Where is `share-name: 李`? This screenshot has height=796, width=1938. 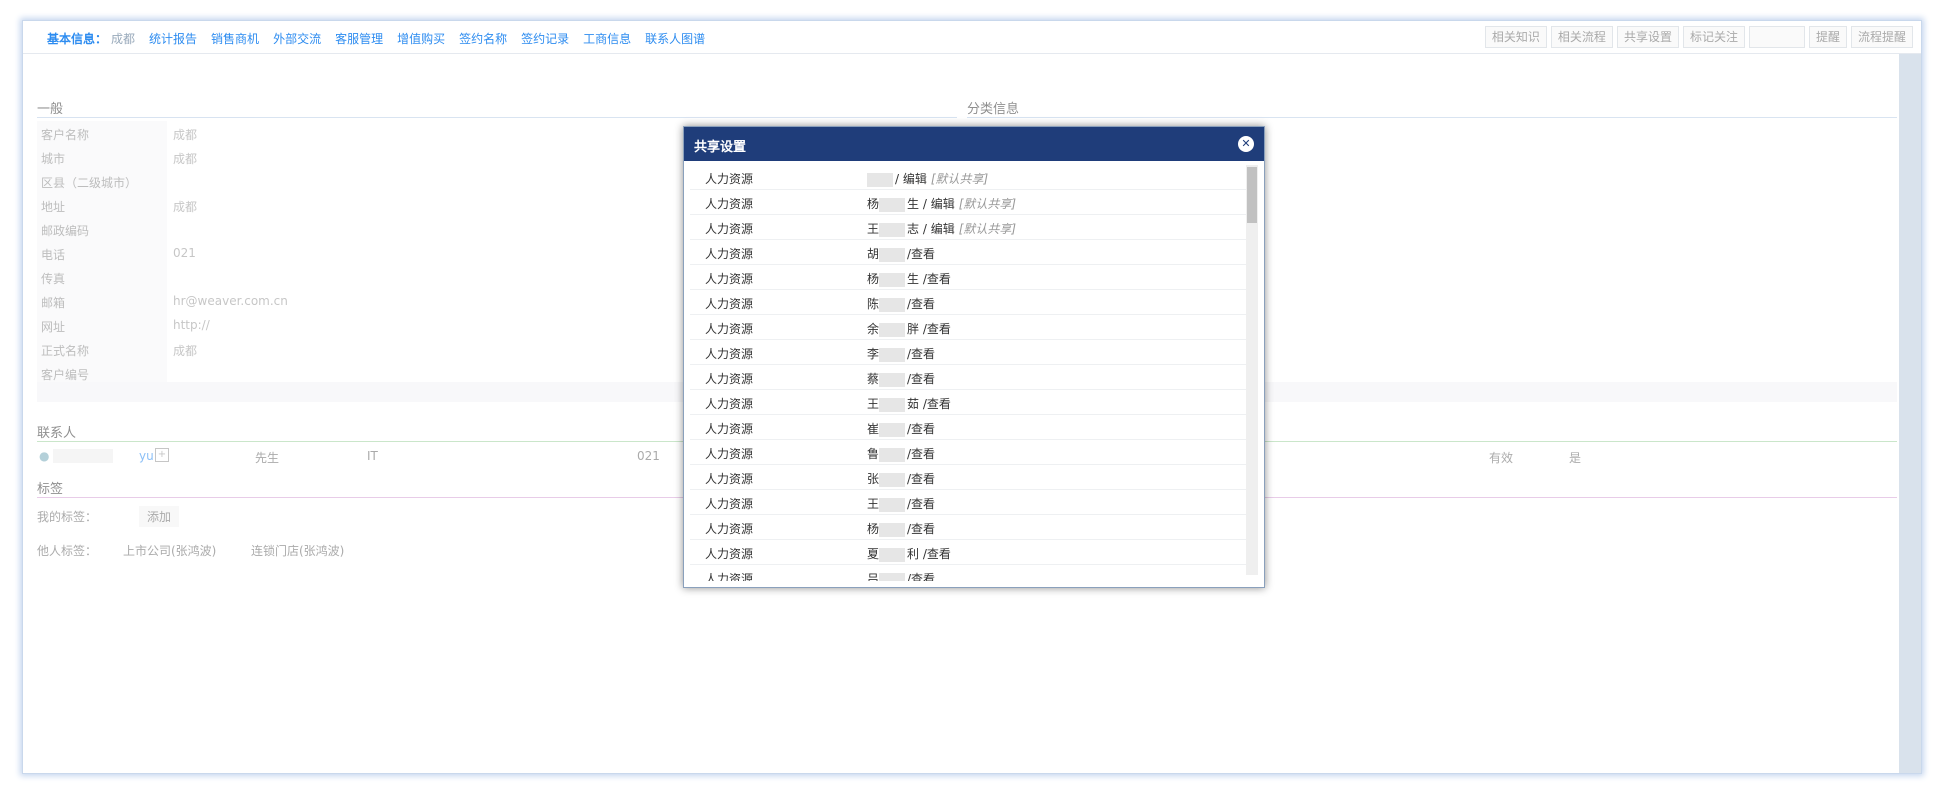
share-name: 李 is located at coordinates (873, 354).